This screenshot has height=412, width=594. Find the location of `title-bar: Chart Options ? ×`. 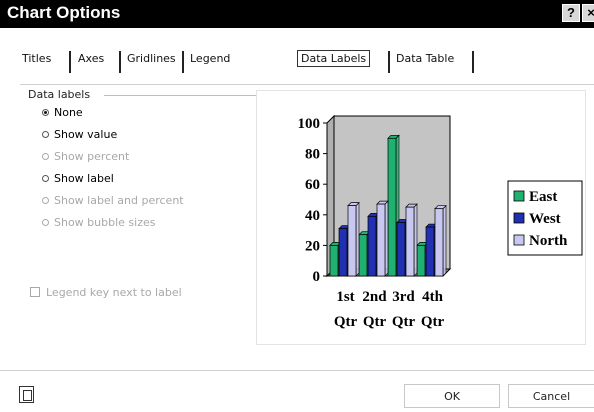

title-bar: Chart Options ? × is located at coordinates (297, 14).